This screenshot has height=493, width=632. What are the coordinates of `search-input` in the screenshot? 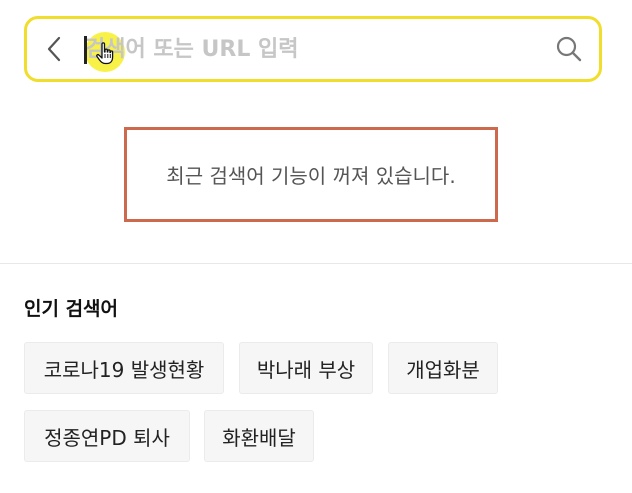 It's located at (315, 49).